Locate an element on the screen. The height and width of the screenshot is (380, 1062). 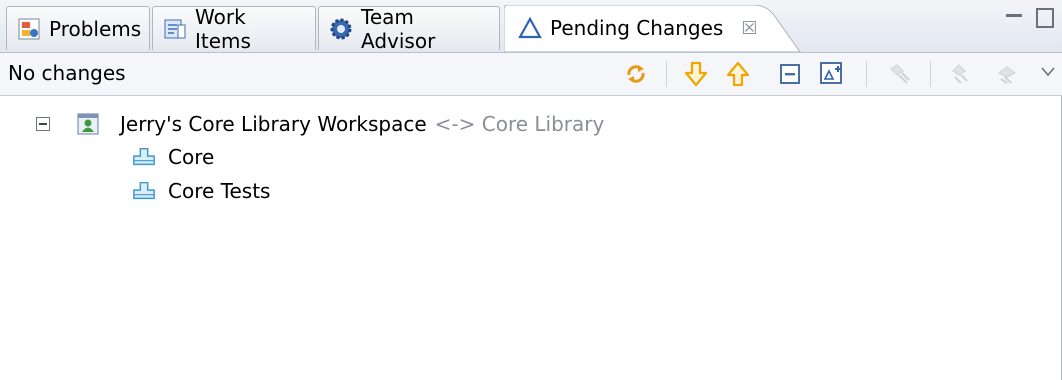
status-text: No changes is located at coordinates (67, 73).